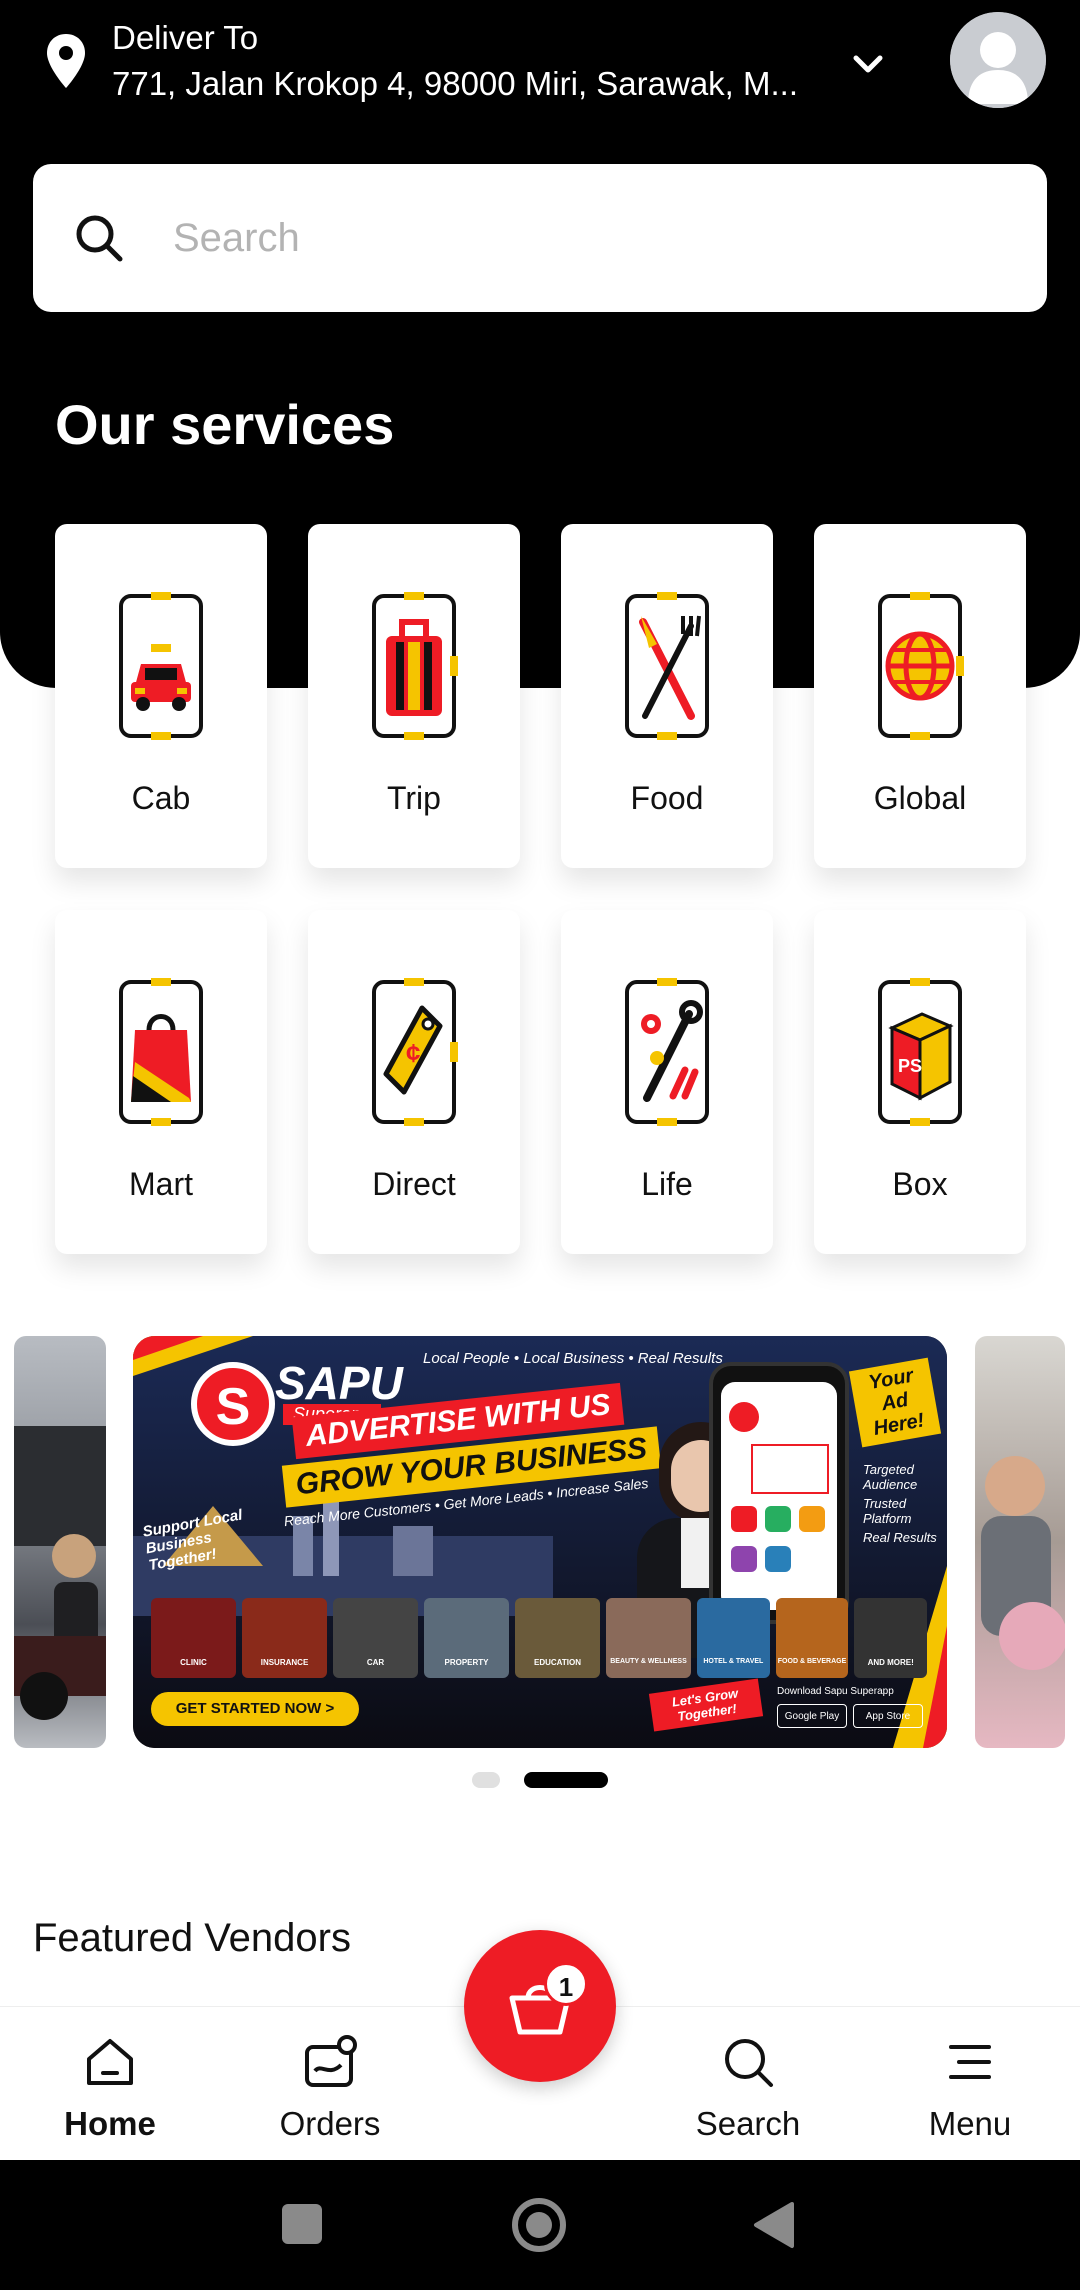 The image size is (1080, 2290). Describe the element at coordinates (161, 666) in the screenshot. I see `taxi-icon` at that location.